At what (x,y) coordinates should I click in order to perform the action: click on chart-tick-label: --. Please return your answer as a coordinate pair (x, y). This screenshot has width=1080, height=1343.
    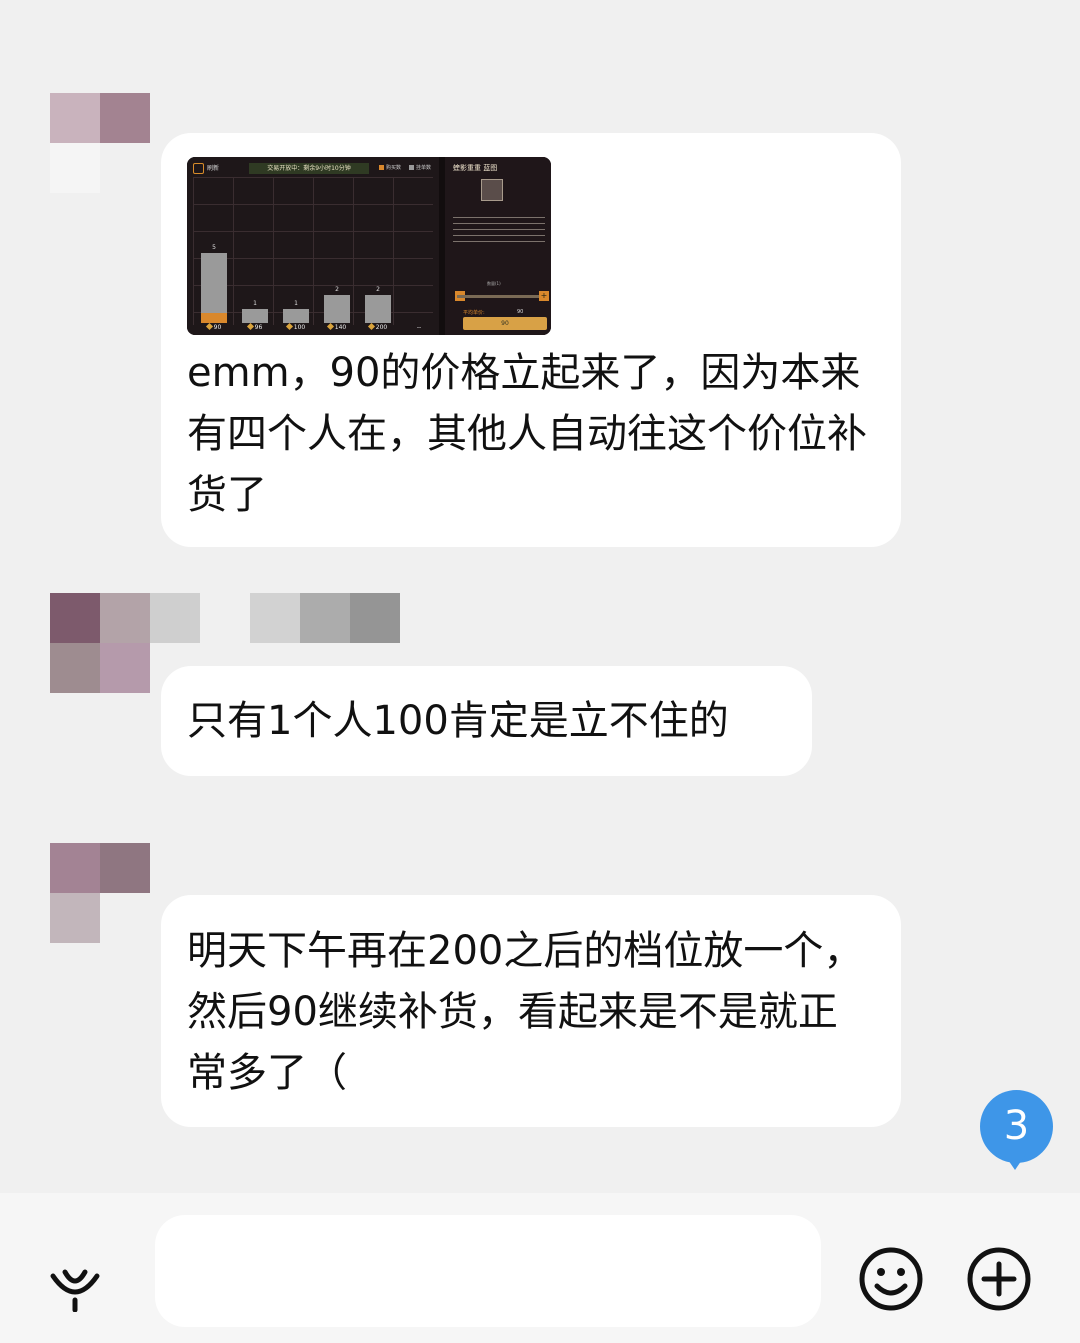
    Looking at the image, I should click on (419, 327).